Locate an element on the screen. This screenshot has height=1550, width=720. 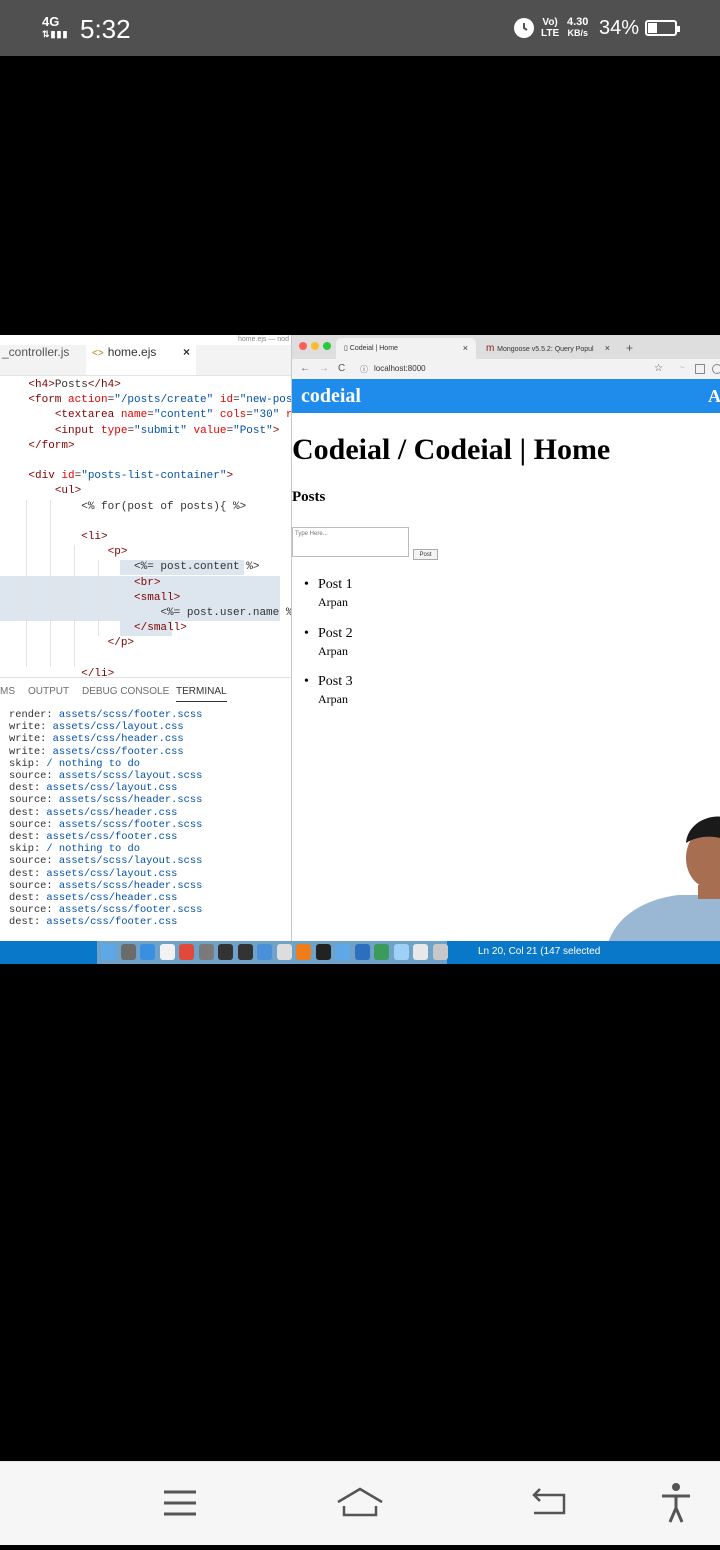
accessibility-button is located at coordinates (676, 1503).